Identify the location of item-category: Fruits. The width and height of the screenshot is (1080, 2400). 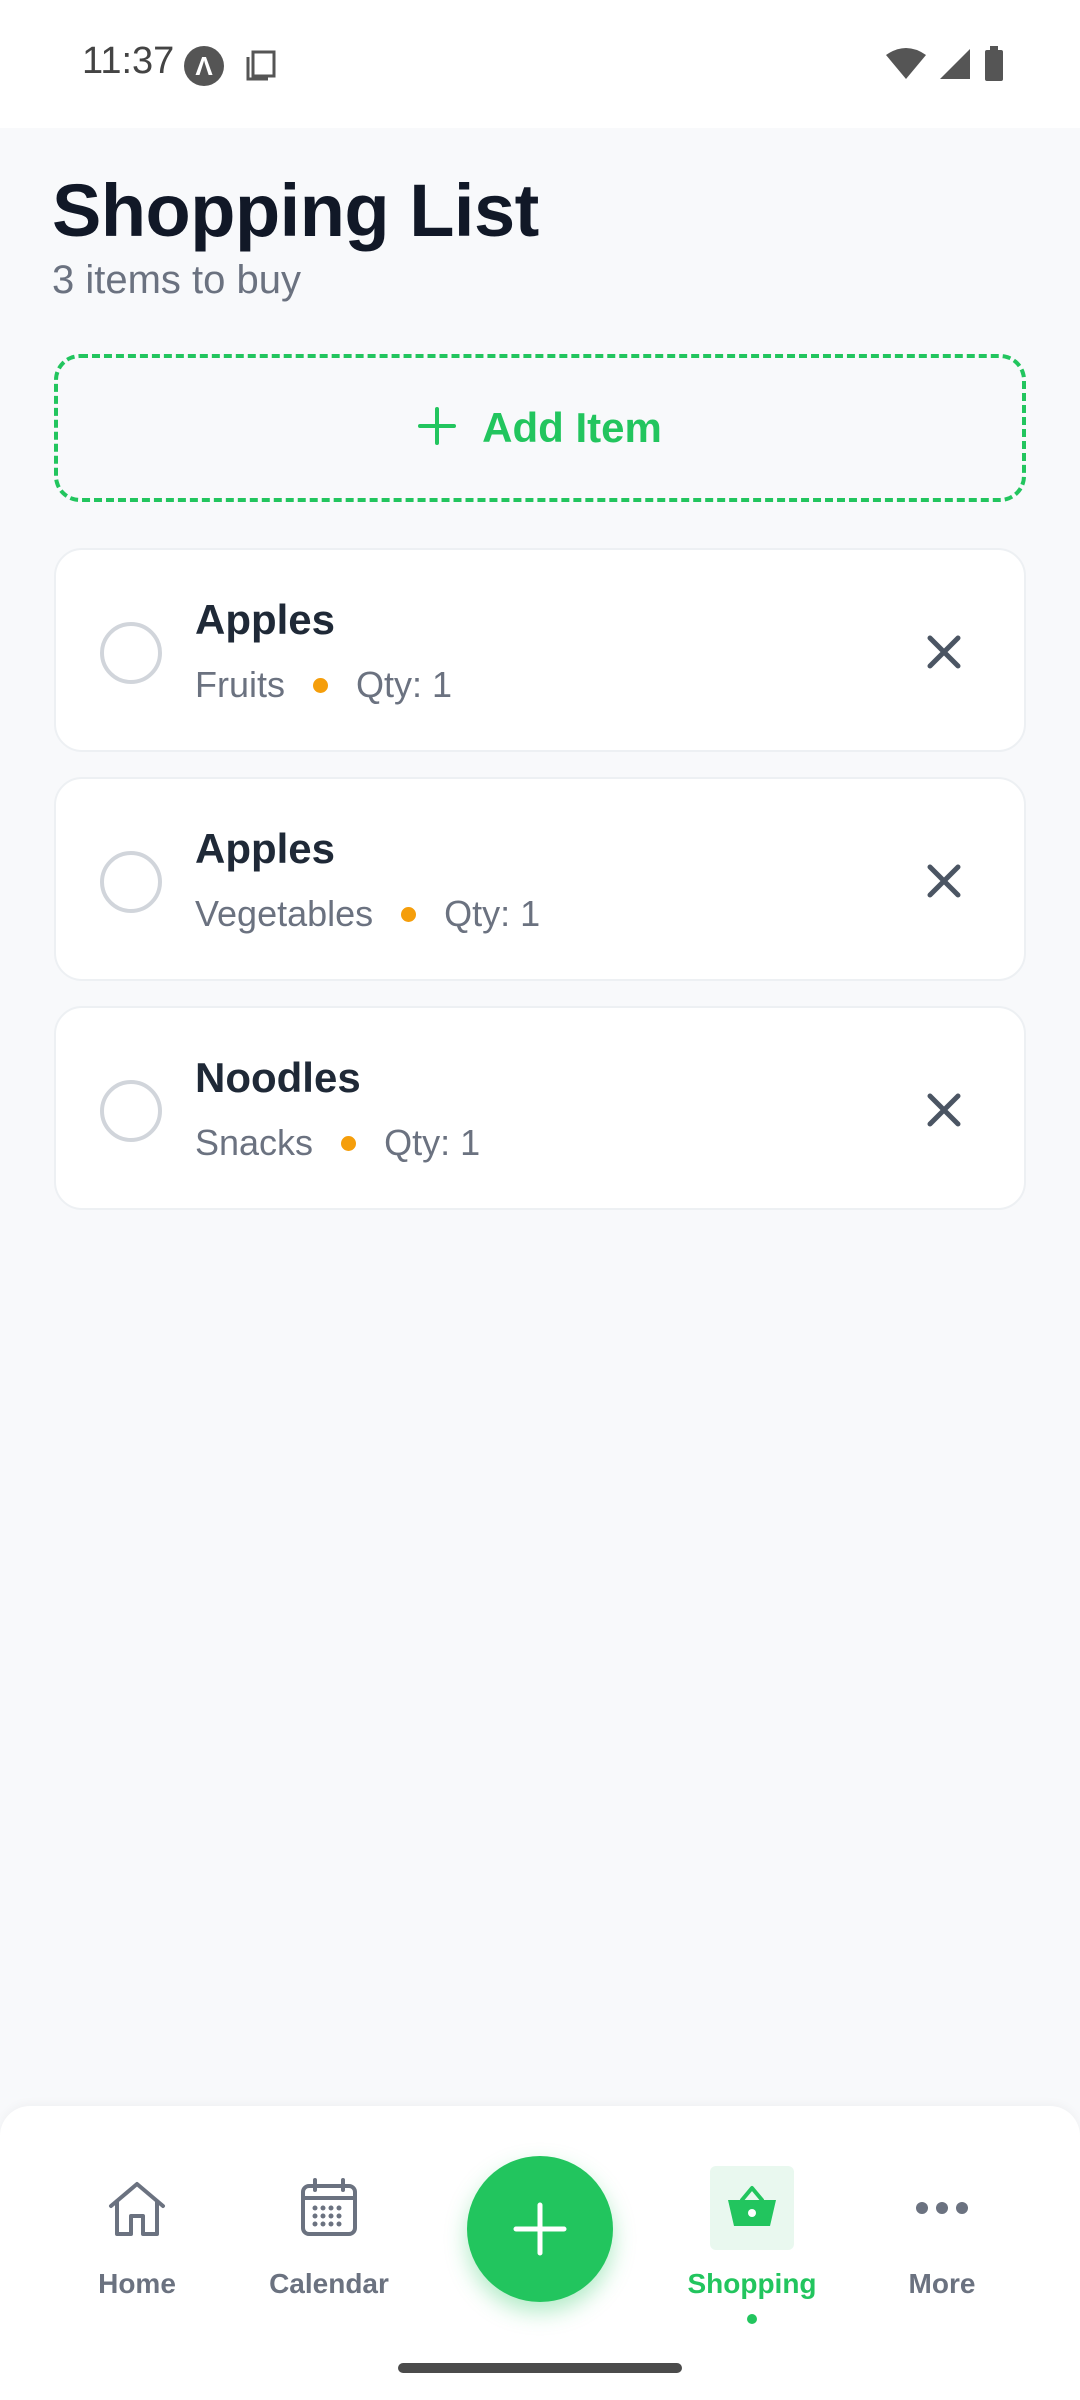
(240, 684).